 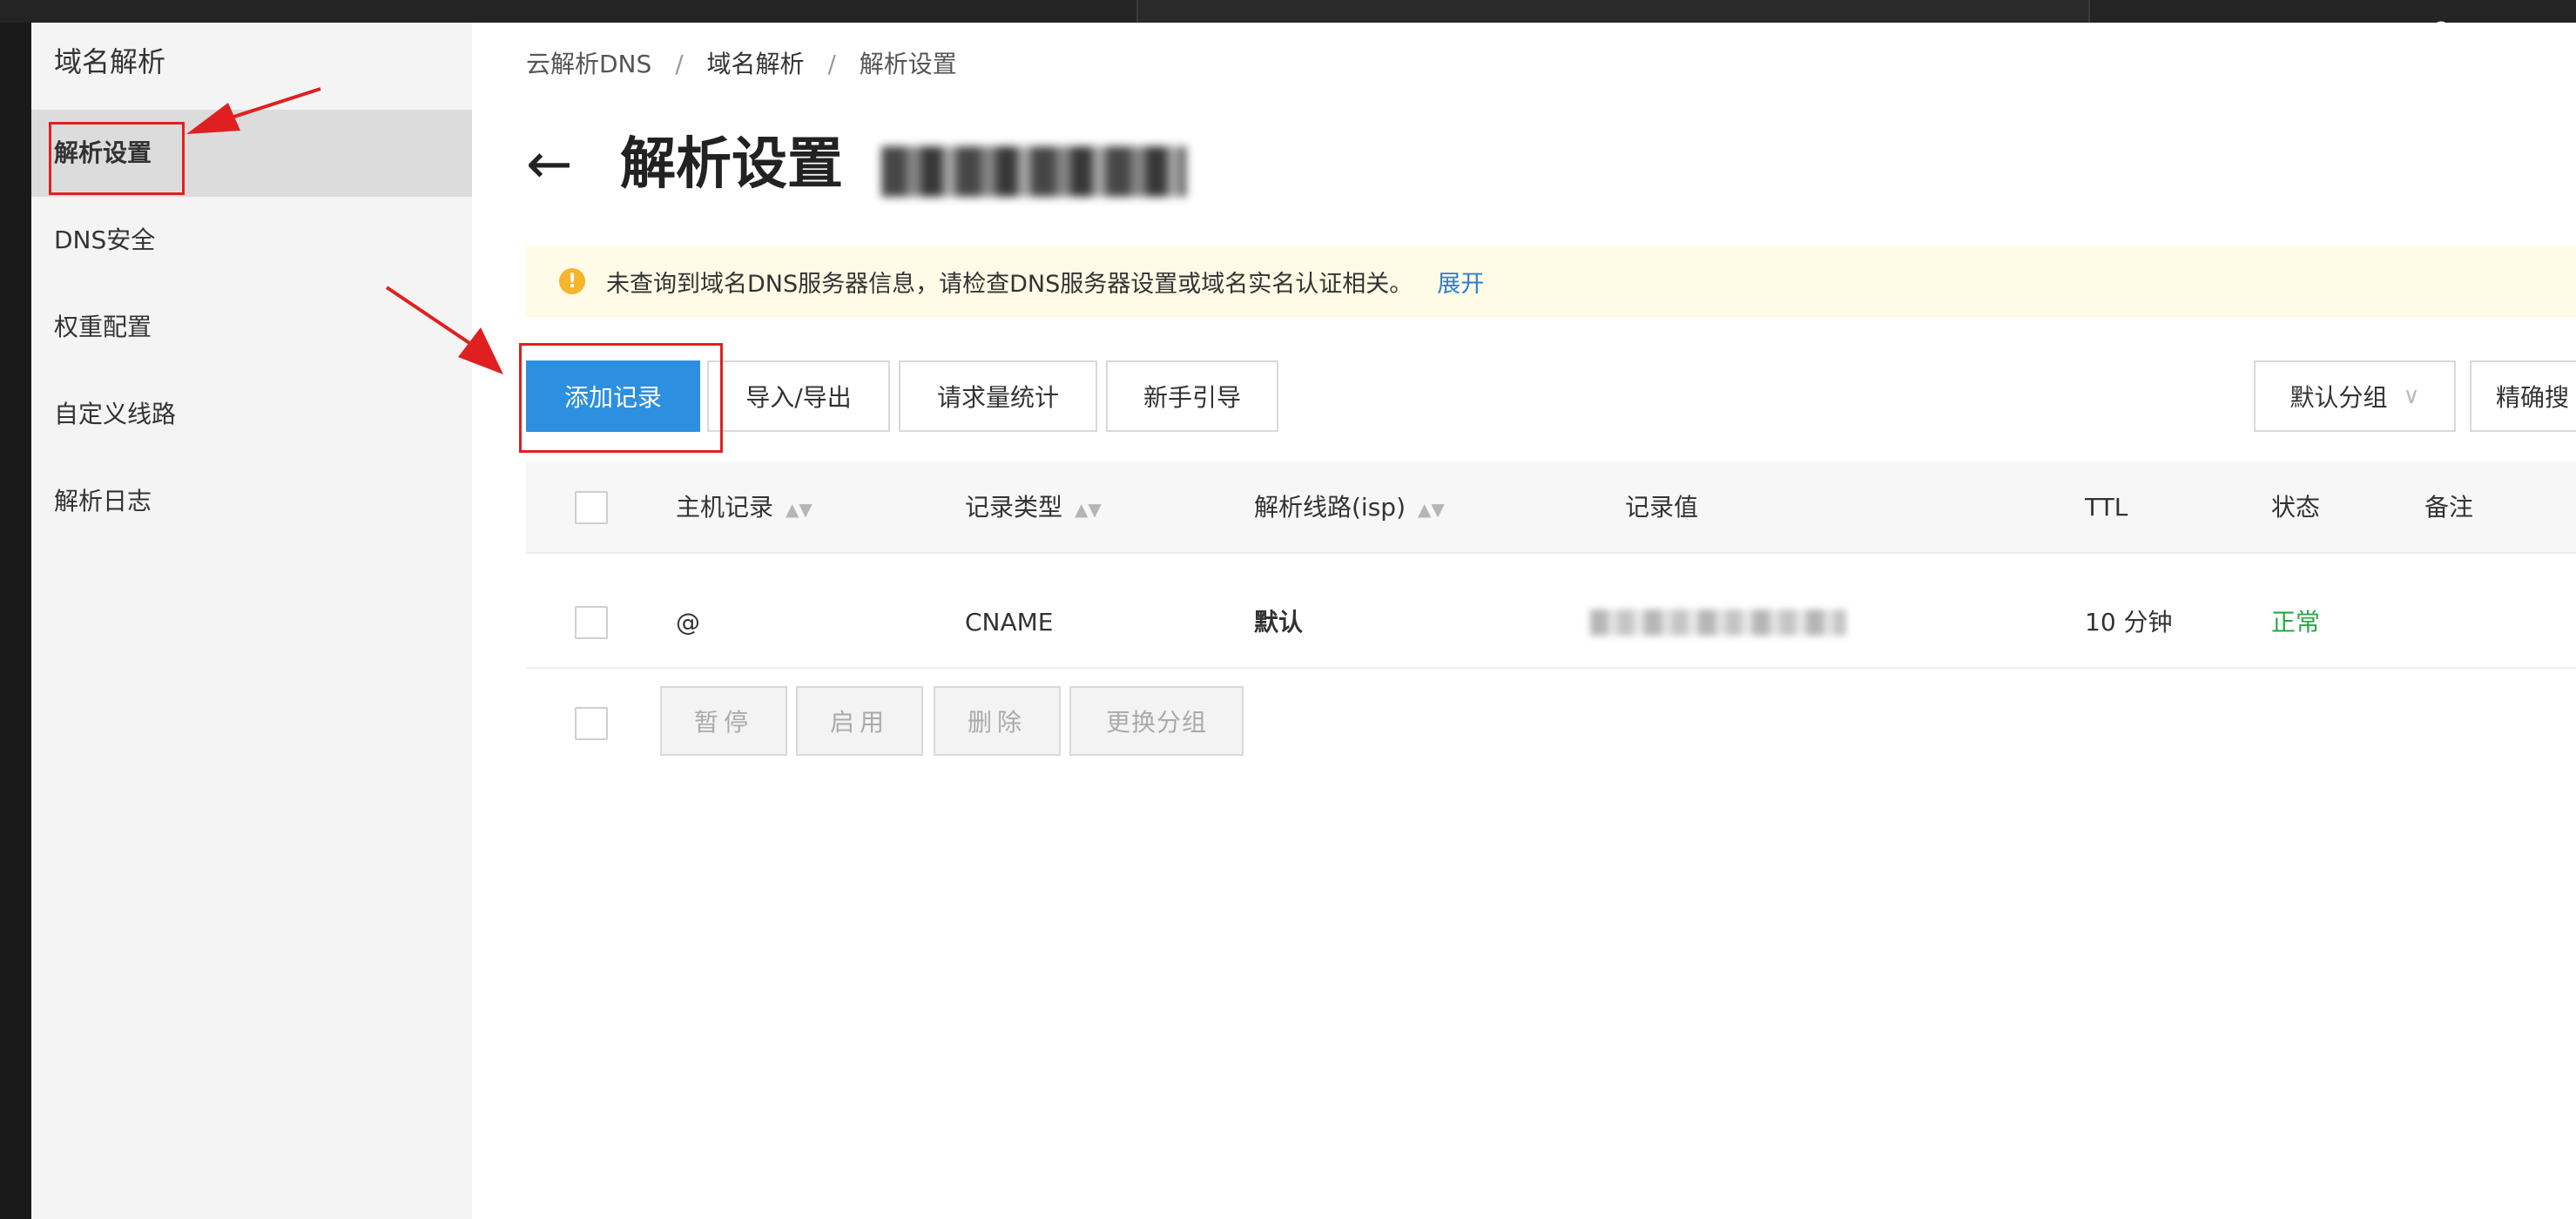 I want to click on column-header-remark: 备注, so click(x=2449, y=508).